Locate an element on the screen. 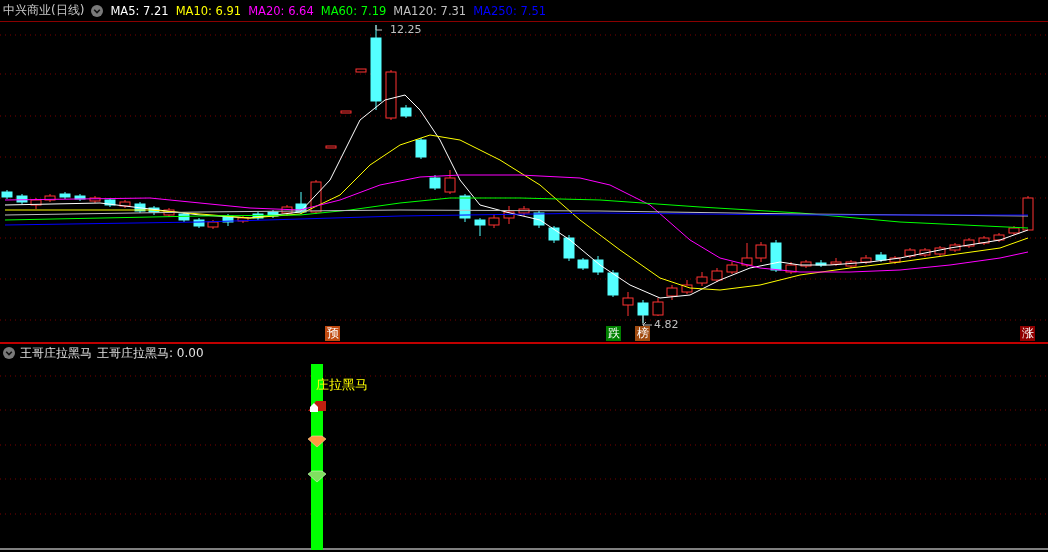 The height and width of the screenshot is (552, 1048). ma-value-label: MA10: 6.91 is located at coordinates (208, 10).